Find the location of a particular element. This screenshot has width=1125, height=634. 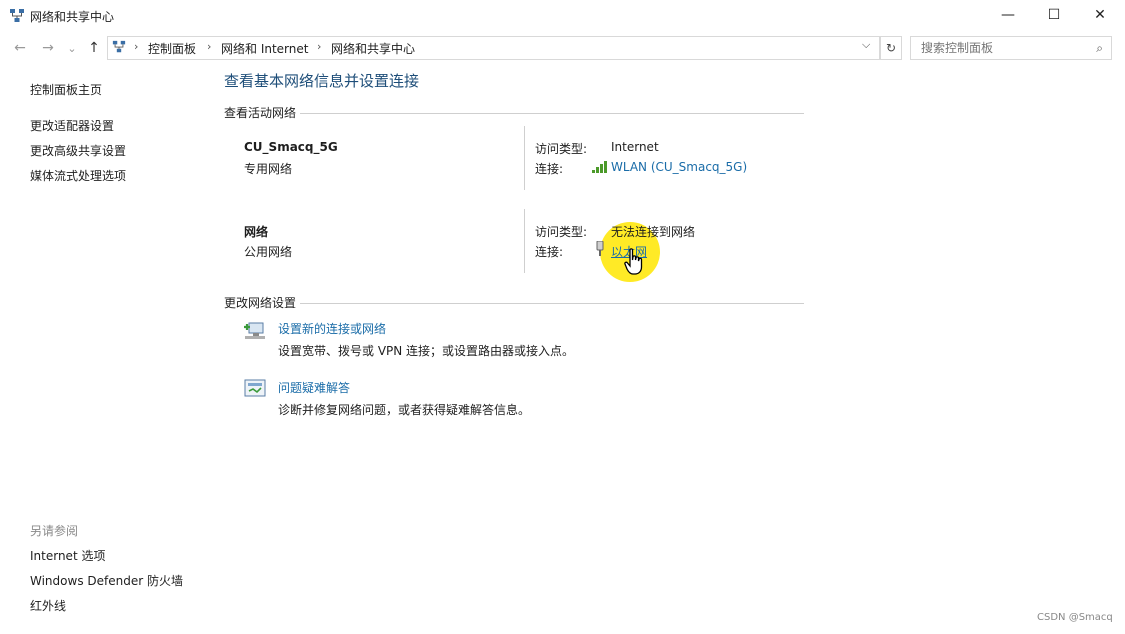

see-also-heading: 另请参阅 is located at coordinates (54, 531).